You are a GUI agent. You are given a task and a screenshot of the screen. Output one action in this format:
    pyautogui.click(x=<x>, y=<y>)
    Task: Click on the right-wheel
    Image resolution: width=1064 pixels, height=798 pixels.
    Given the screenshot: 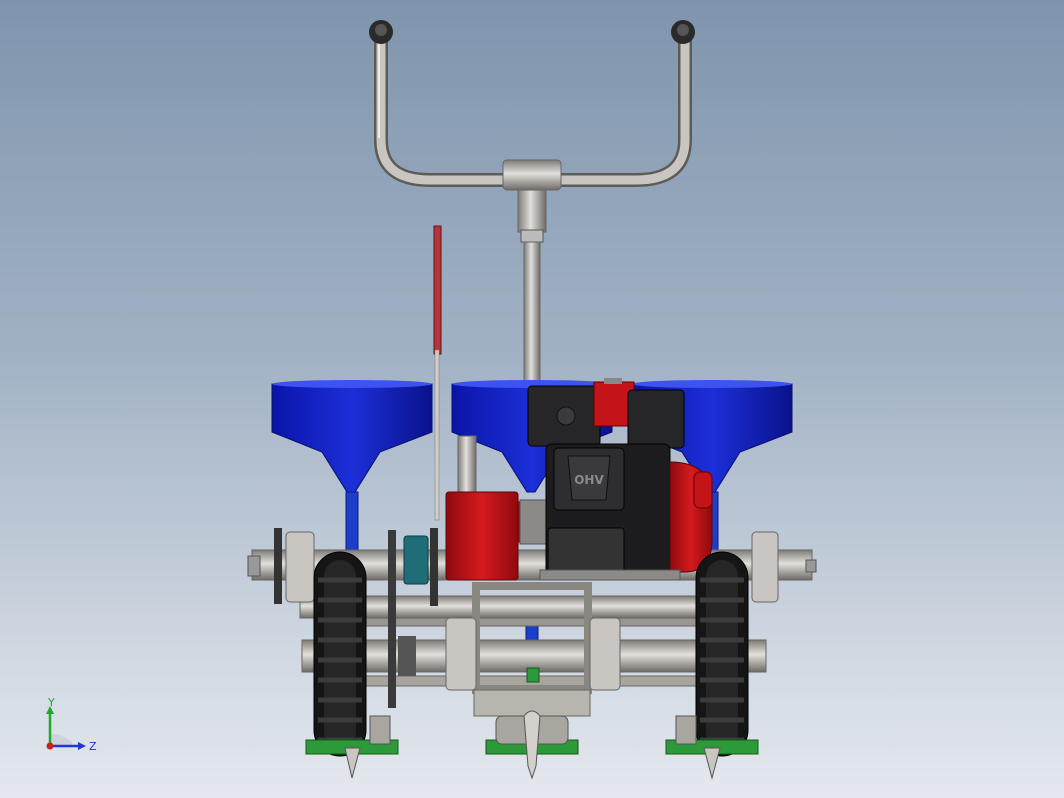 What is the action you would take?
    pyautogui.click(x=722, y=654)
    